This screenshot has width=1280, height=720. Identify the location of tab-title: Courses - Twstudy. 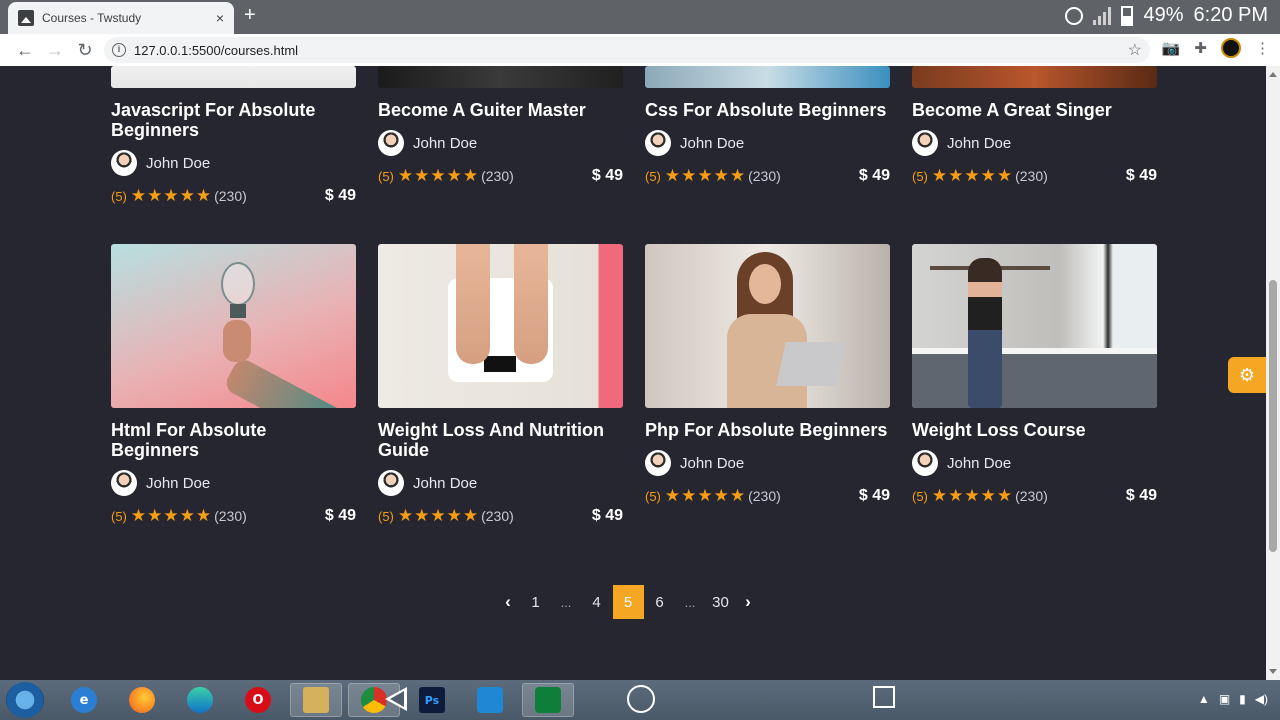
(92, 18).